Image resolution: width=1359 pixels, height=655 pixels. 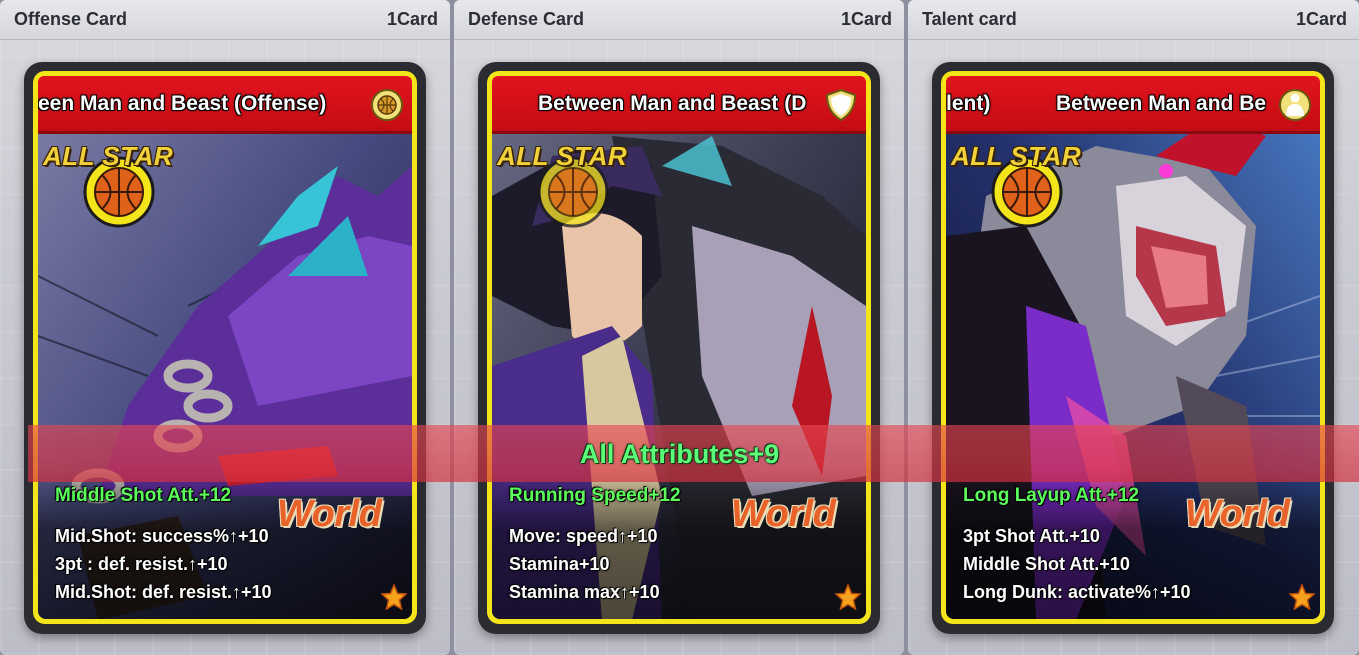 I want to click on panel-title: Defense Card, so click(x=526, y=19).